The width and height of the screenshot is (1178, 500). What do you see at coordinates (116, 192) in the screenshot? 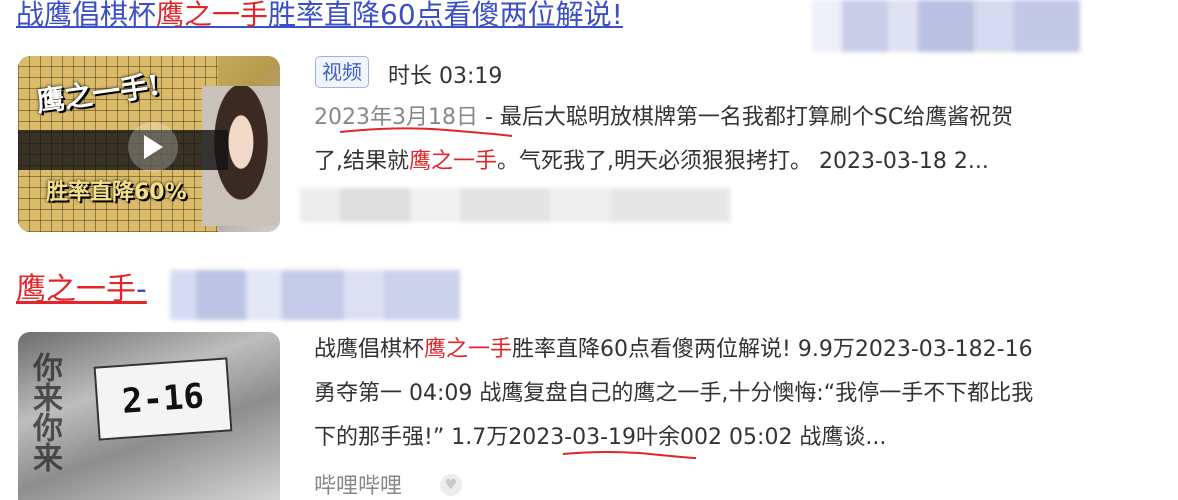
I see `thumbnail-caption-bottom: 胜率直降60%` at bounding box center [116, 192].